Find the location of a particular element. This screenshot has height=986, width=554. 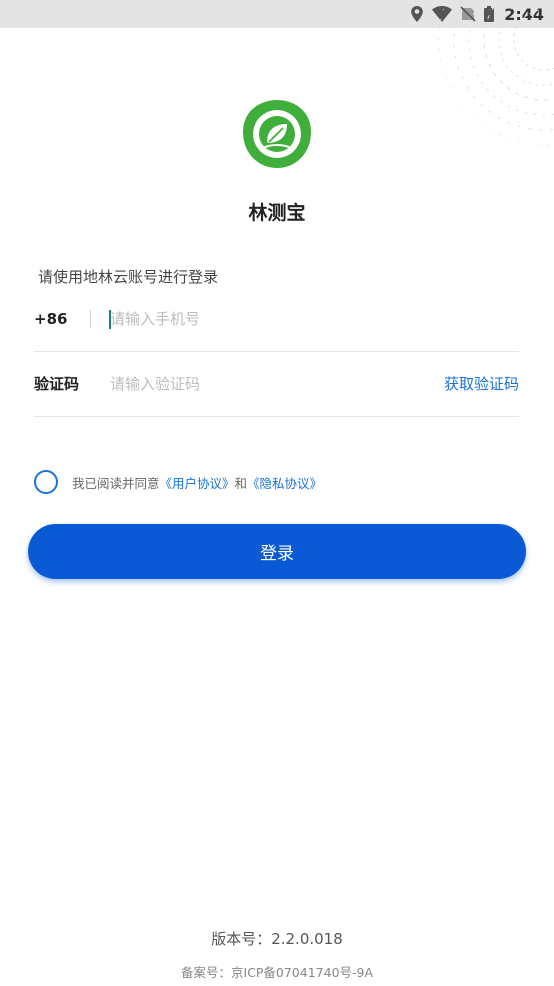

agree-checkbox is located at coordinates (46, 482).